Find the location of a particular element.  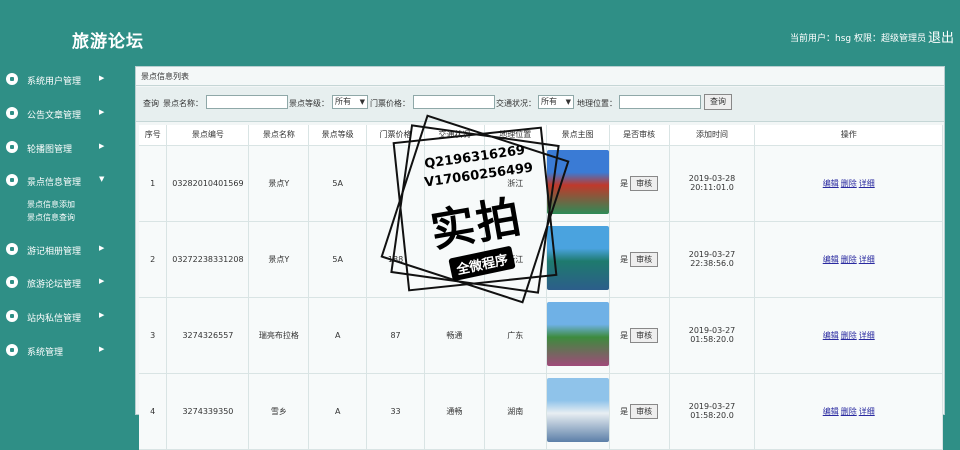

ticket-price-input is located at coordinates (454, 102).